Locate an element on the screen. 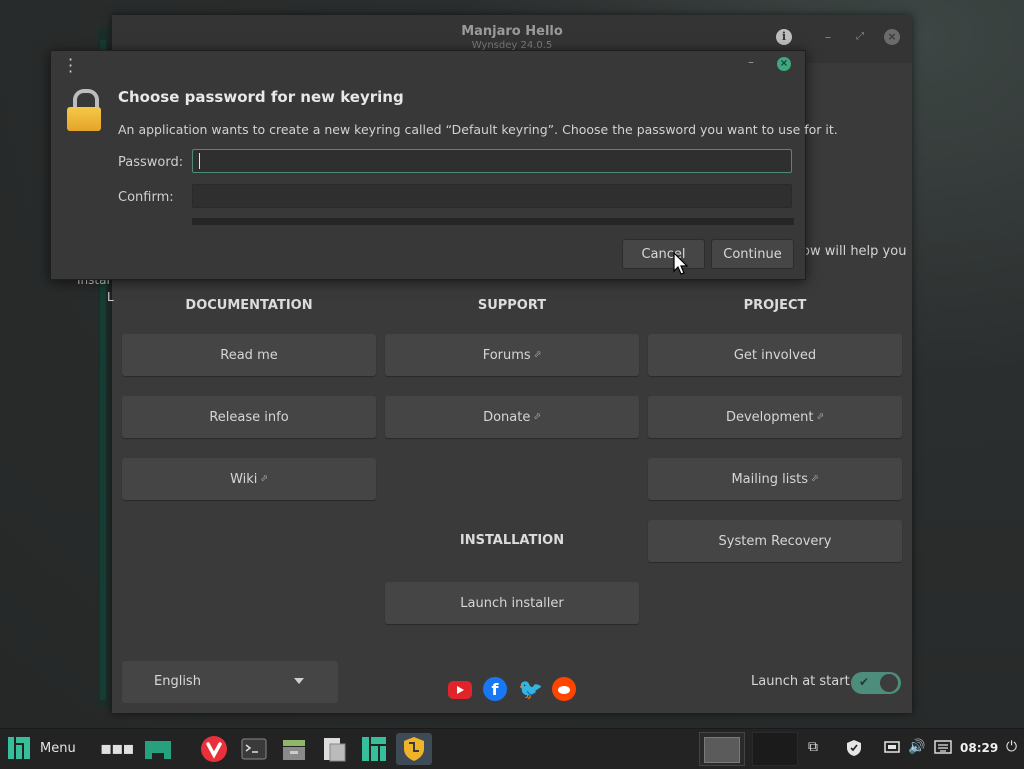  read-me-label: Read me is located at coordinates (249, 355).